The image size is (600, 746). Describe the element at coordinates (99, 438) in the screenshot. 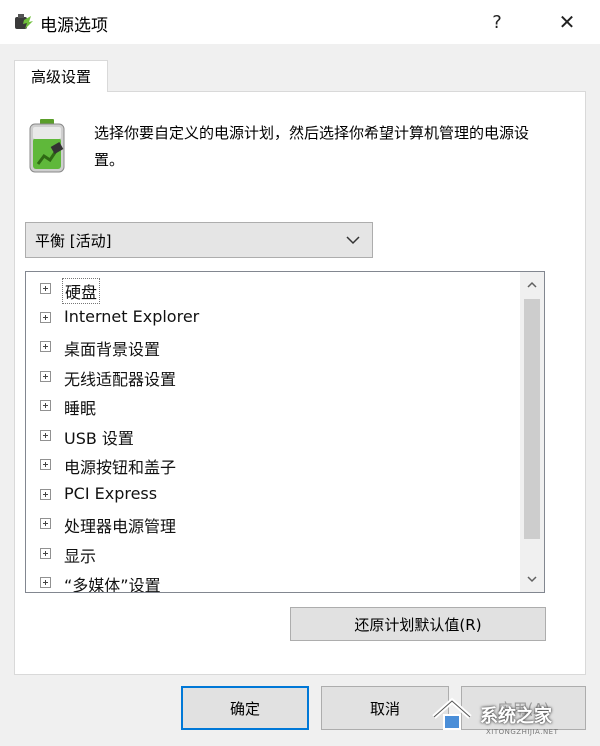

I see `tree-item-label: USB 设置` at that location.